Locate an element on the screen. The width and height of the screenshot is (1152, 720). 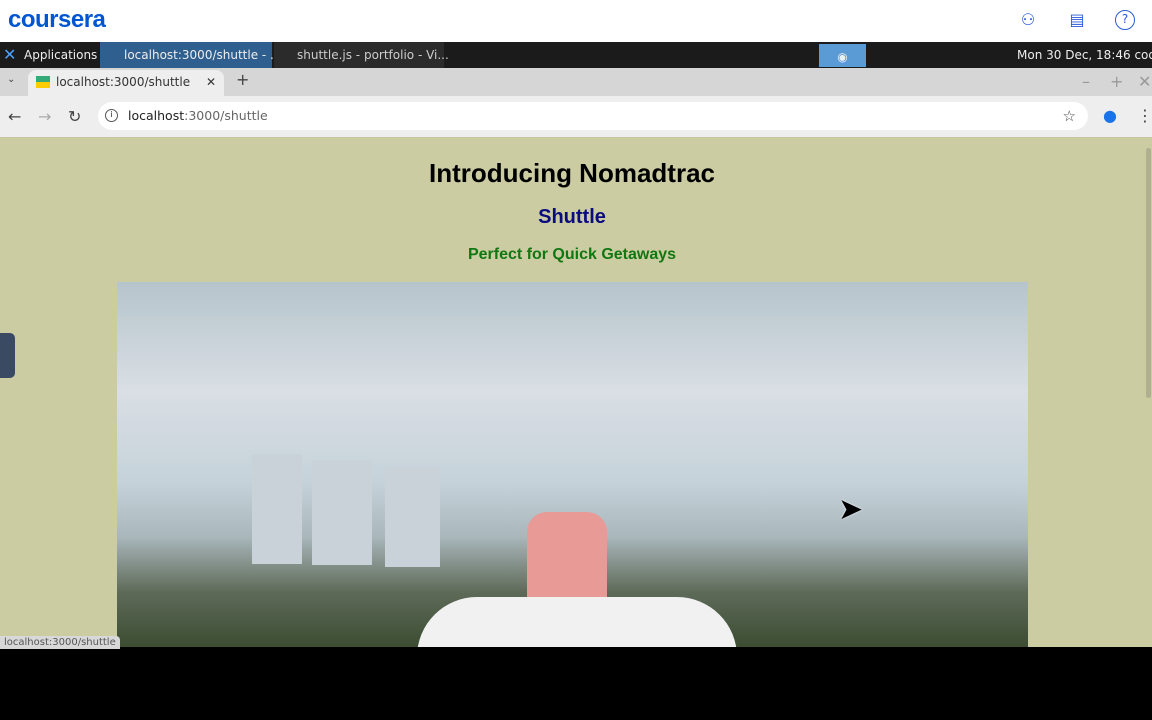
address-bar: i localhost:3000/shuttle ☆ is located at coordinates (593, 116).